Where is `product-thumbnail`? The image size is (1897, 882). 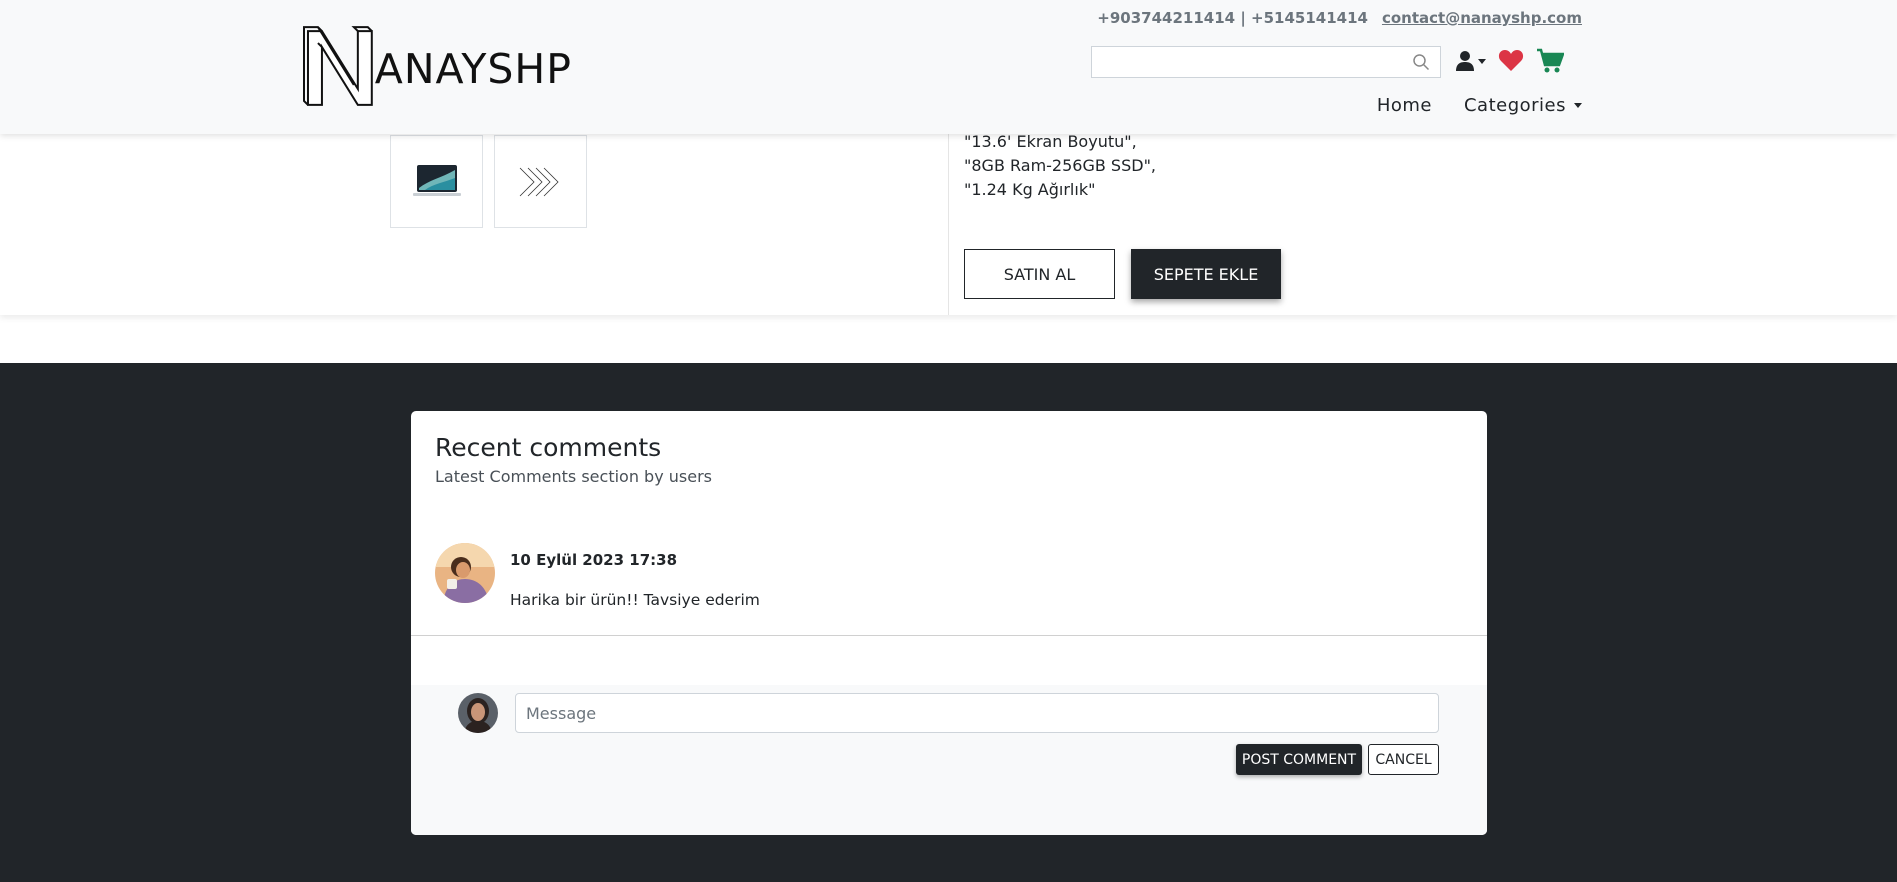 product-thumbnail is located at coordinates (436, 181).